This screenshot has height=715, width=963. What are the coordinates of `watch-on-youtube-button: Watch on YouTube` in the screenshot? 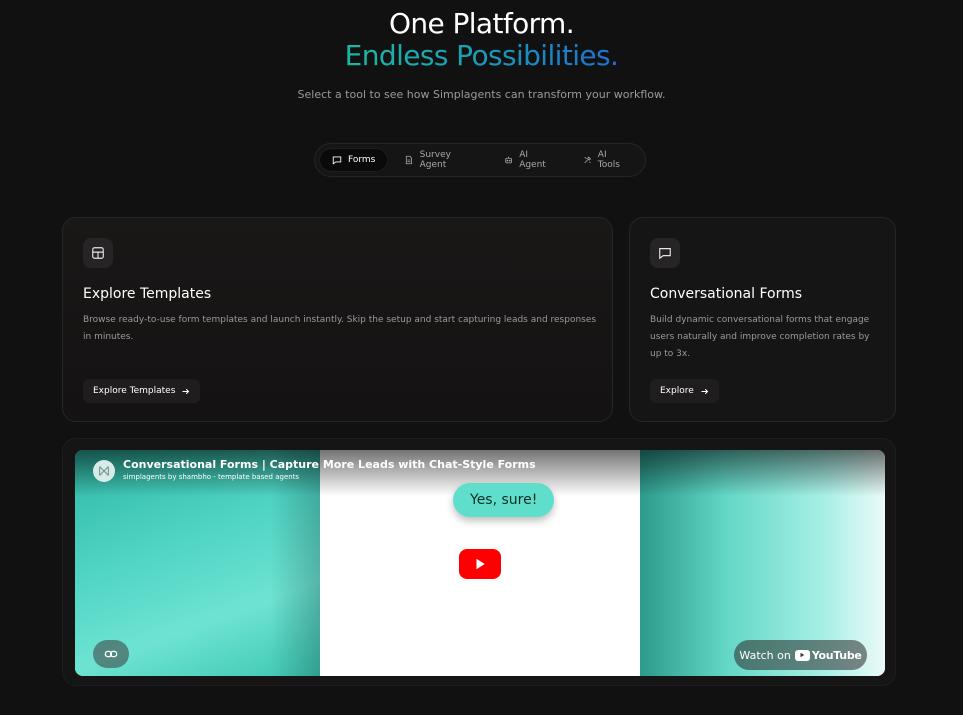 It's located at (800, 655).